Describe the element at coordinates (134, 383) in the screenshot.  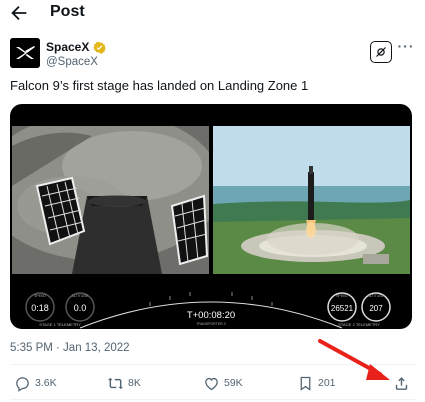
I see `repost-count: 8K` at that location.